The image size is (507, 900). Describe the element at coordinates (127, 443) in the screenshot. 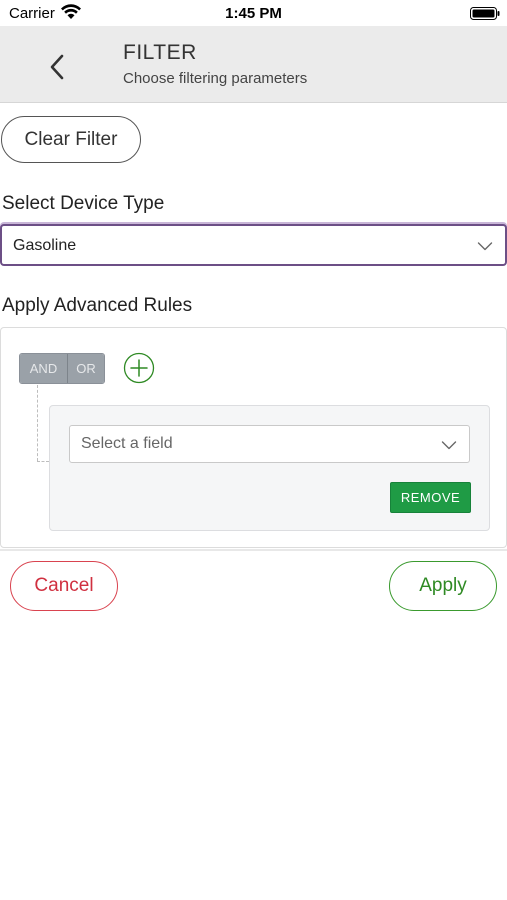

I see `field-select-placeholder: Select a field` at that location.